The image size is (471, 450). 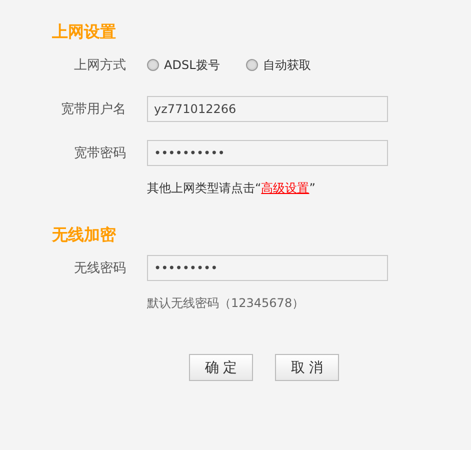 I want to click on input-field: ••••••••••, so click(x=267, y=153).